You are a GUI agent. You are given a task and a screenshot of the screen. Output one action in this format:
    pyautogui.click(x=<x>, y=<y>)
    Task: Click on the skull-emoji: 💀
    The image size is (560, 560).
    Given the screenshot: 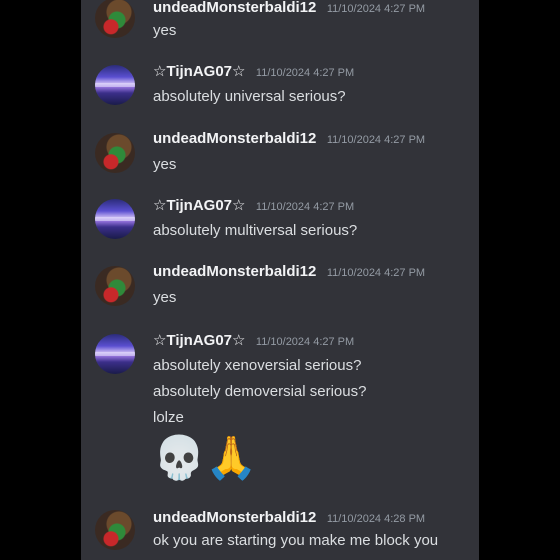 What is the action you would take?
    pyautogui.click(x=179, y=458)
    